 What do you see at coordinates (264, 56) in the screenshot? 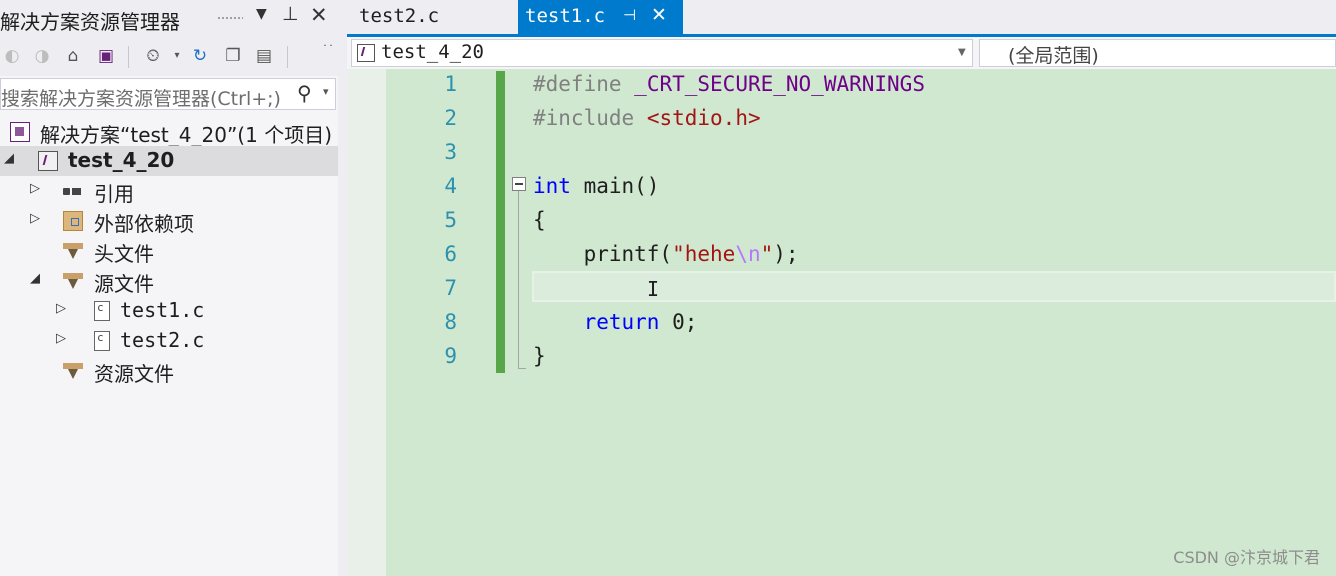
I see `properties-icon: ▤` at bounding box center [264, 56].